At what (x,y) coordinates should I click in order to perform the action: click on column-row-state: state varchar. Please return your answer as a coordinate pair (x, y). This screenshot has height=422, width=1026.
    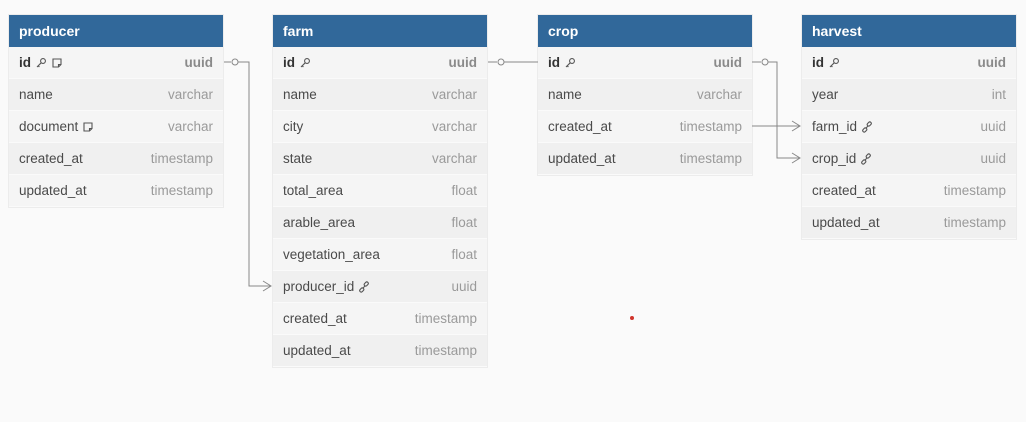
    Looking at the image, I should click on (380, 159).